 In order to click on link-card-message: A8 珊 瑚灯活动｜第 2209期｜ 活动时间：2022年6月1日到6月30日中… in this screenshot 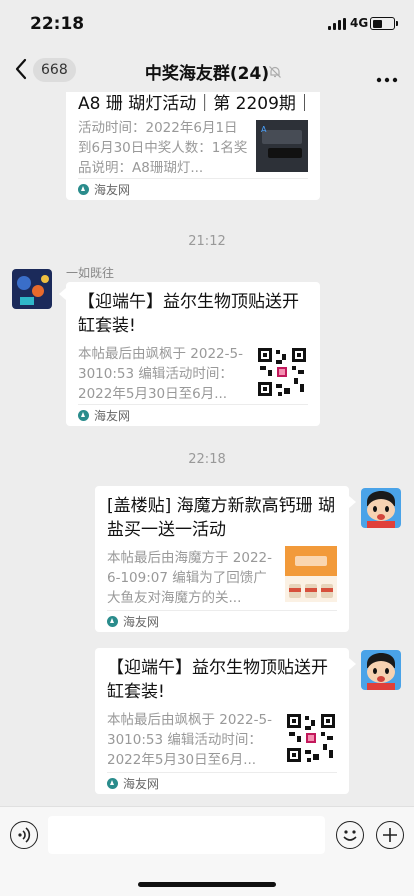, I will do `click(193, 146)`.